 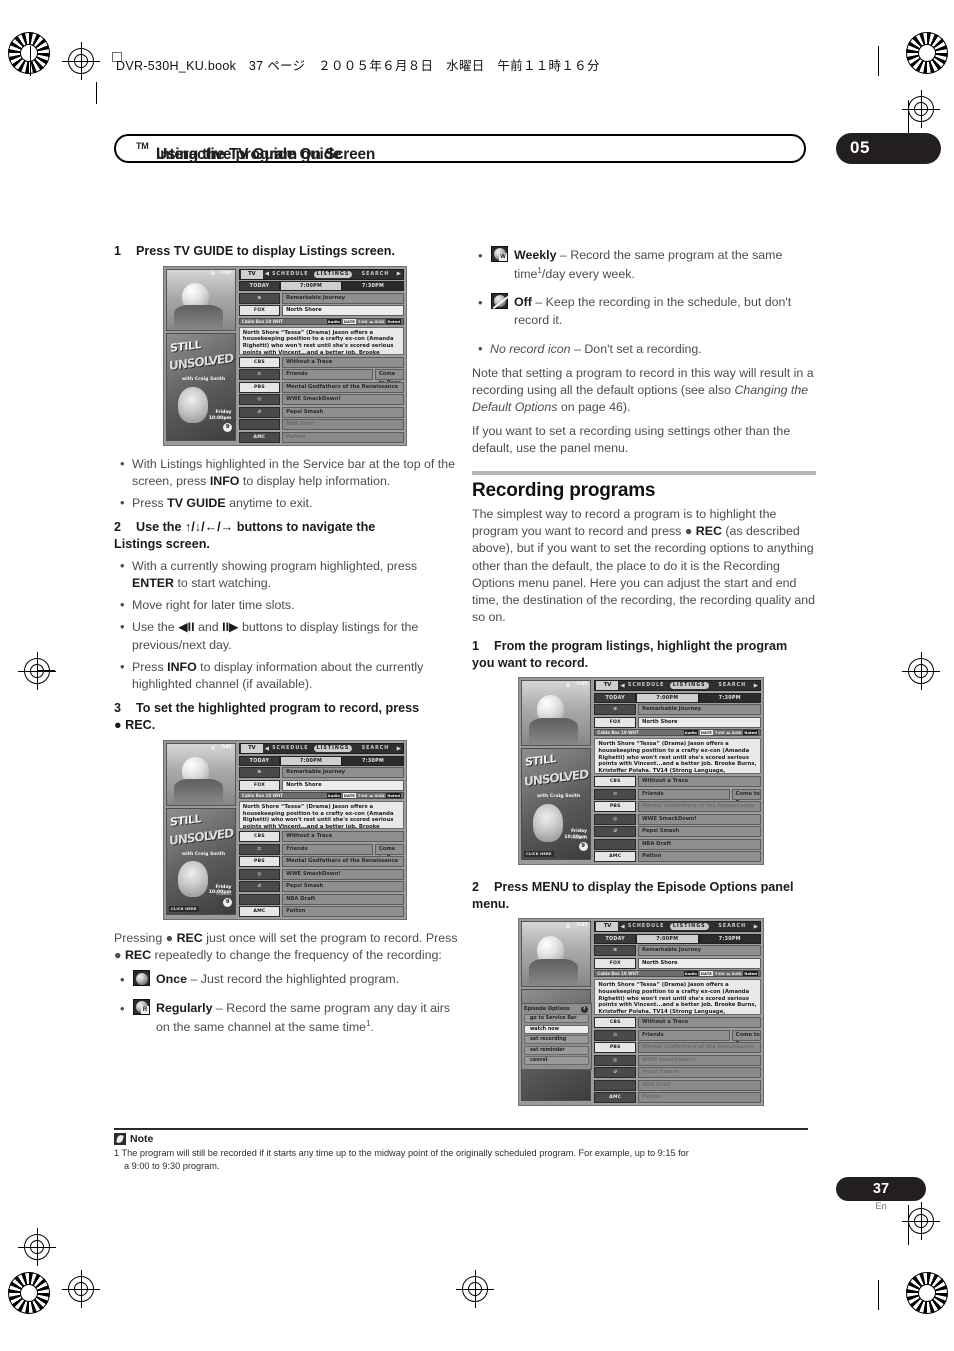 I want to click on tv-grid-row-1-1: CBS Without a Trace, so click(x=321, y=362).